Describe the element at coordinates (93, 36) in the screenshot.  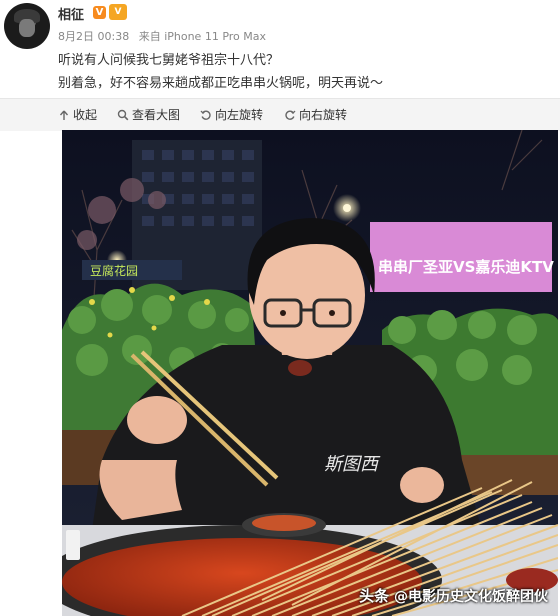
I see `post-date: 8月2日 00:38` at that location.